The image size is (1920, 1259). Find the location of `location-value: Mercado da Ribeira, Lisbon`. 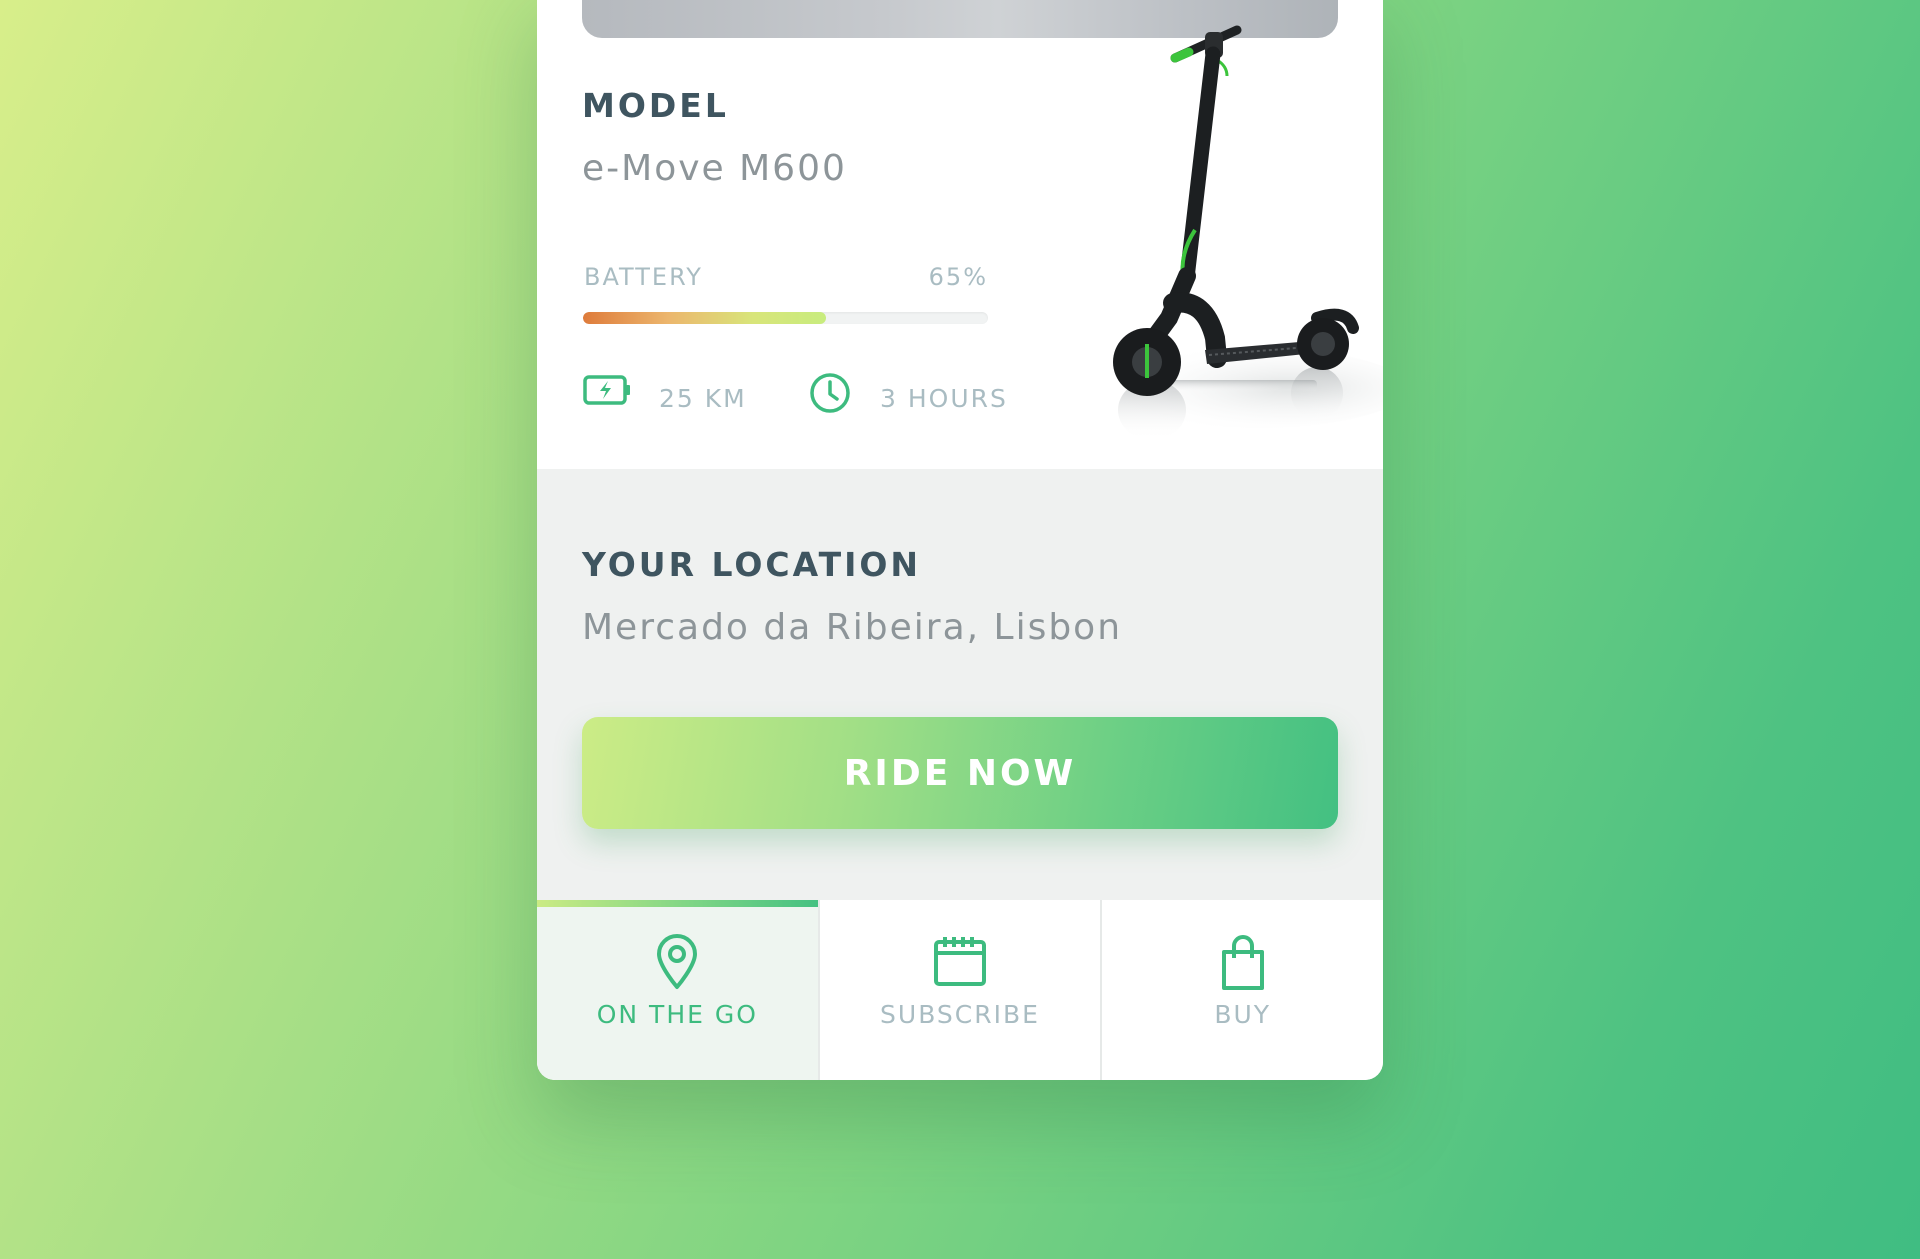

location-value: Mercado da Ribeira, Lisbon is located at coordinates (852, 627).